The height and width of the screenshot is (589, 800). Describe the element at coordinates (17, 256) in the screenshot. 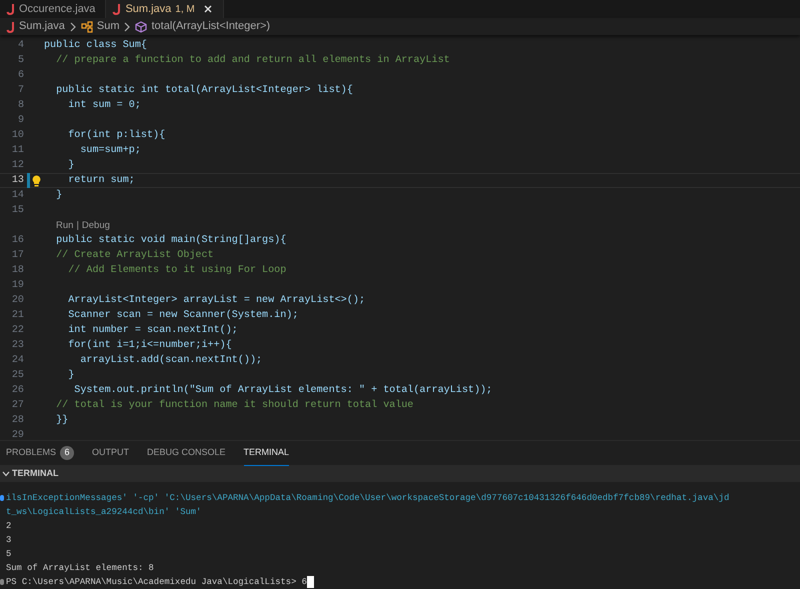

I see `line-number: 17` at that location.